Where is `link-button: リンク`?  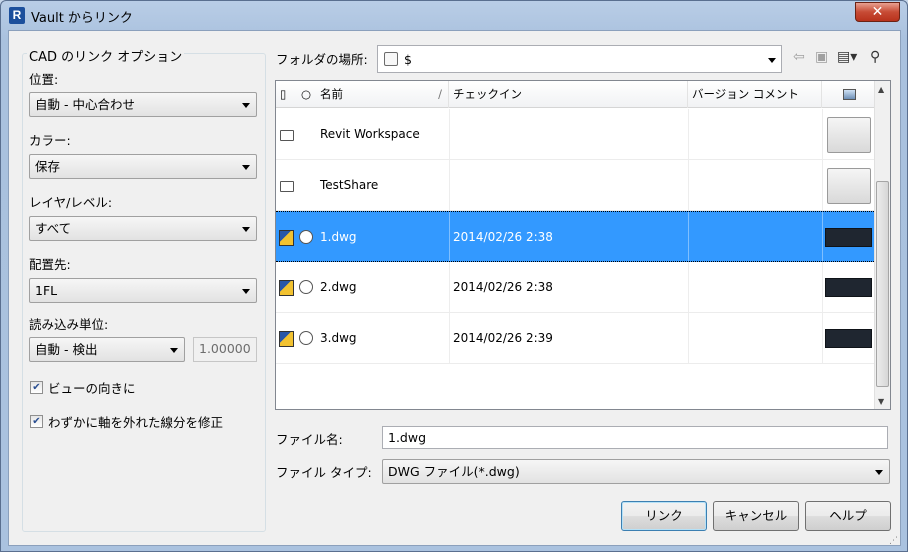
link-button: リンク is located at coordinates (664, 516).